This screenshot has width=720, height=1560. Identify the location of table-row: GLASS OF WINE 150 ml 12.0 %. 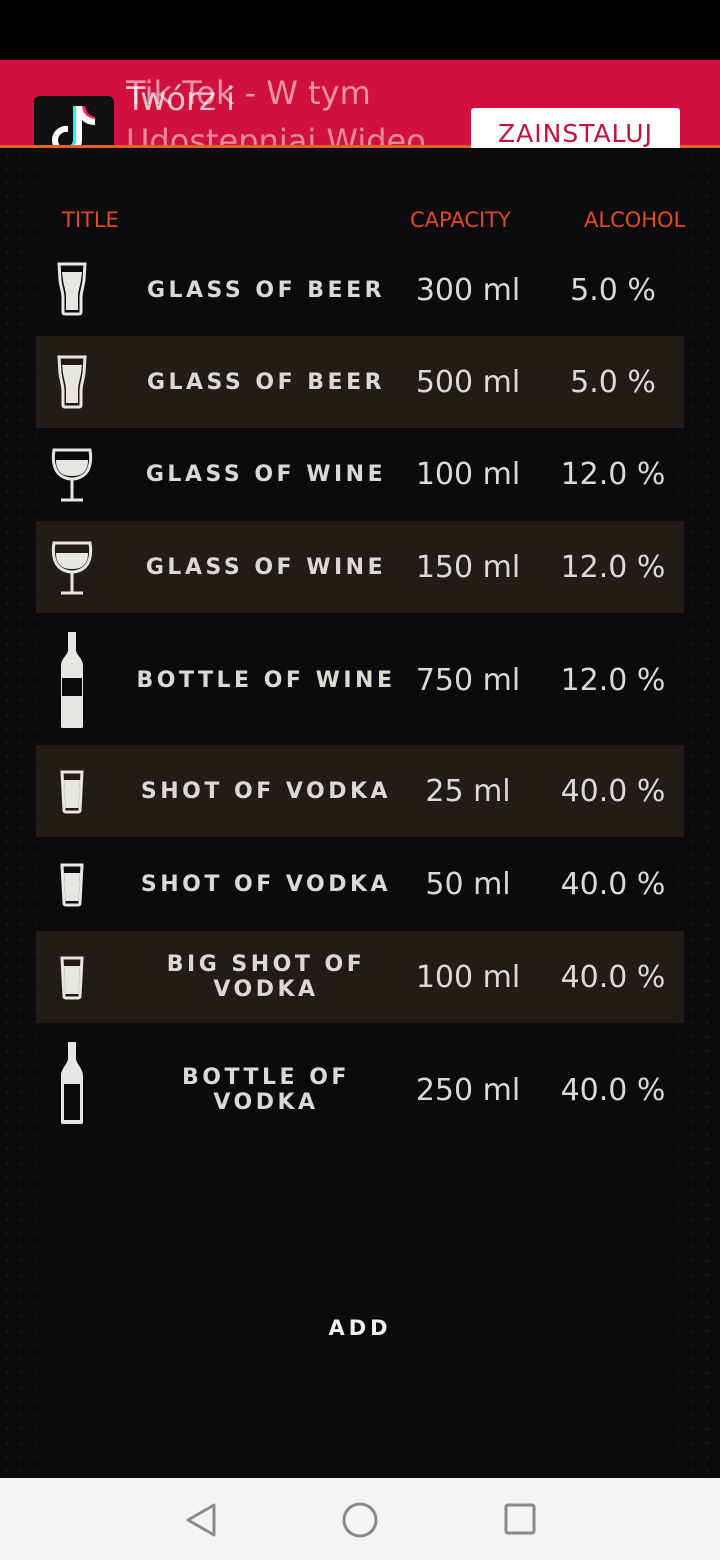
(360, 567).